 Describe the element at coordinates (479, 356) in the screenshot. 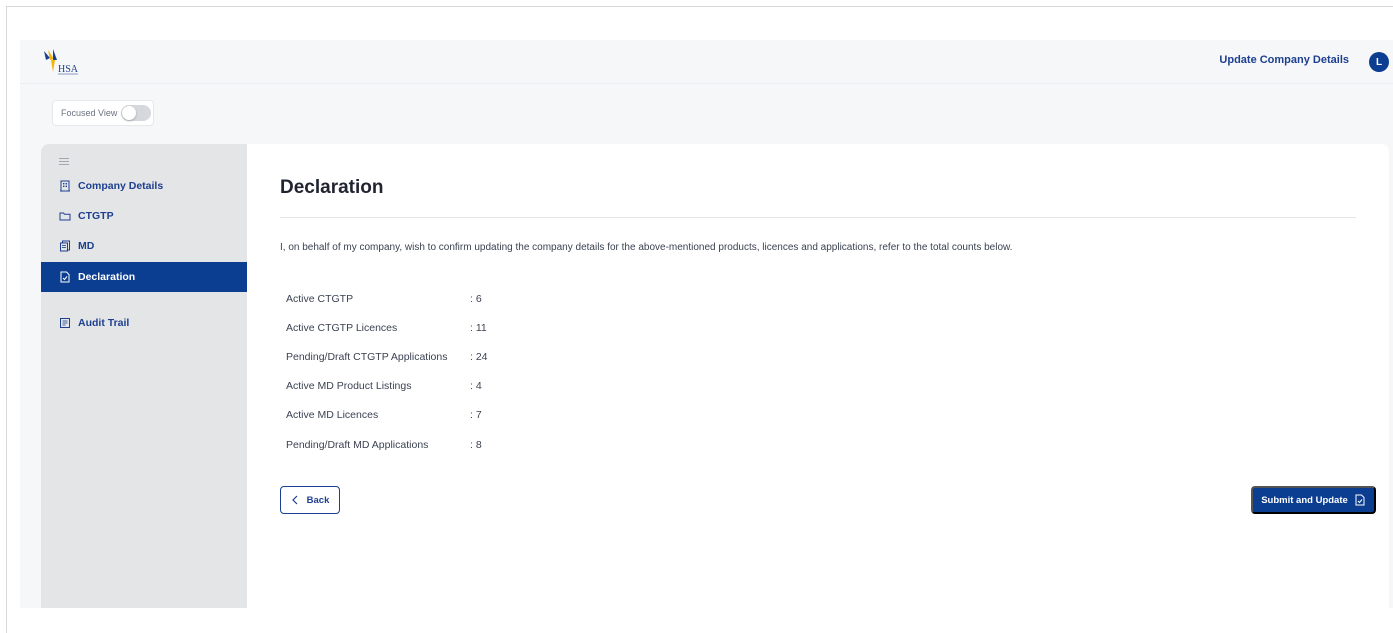

I see `count-value: : 24` at that location.